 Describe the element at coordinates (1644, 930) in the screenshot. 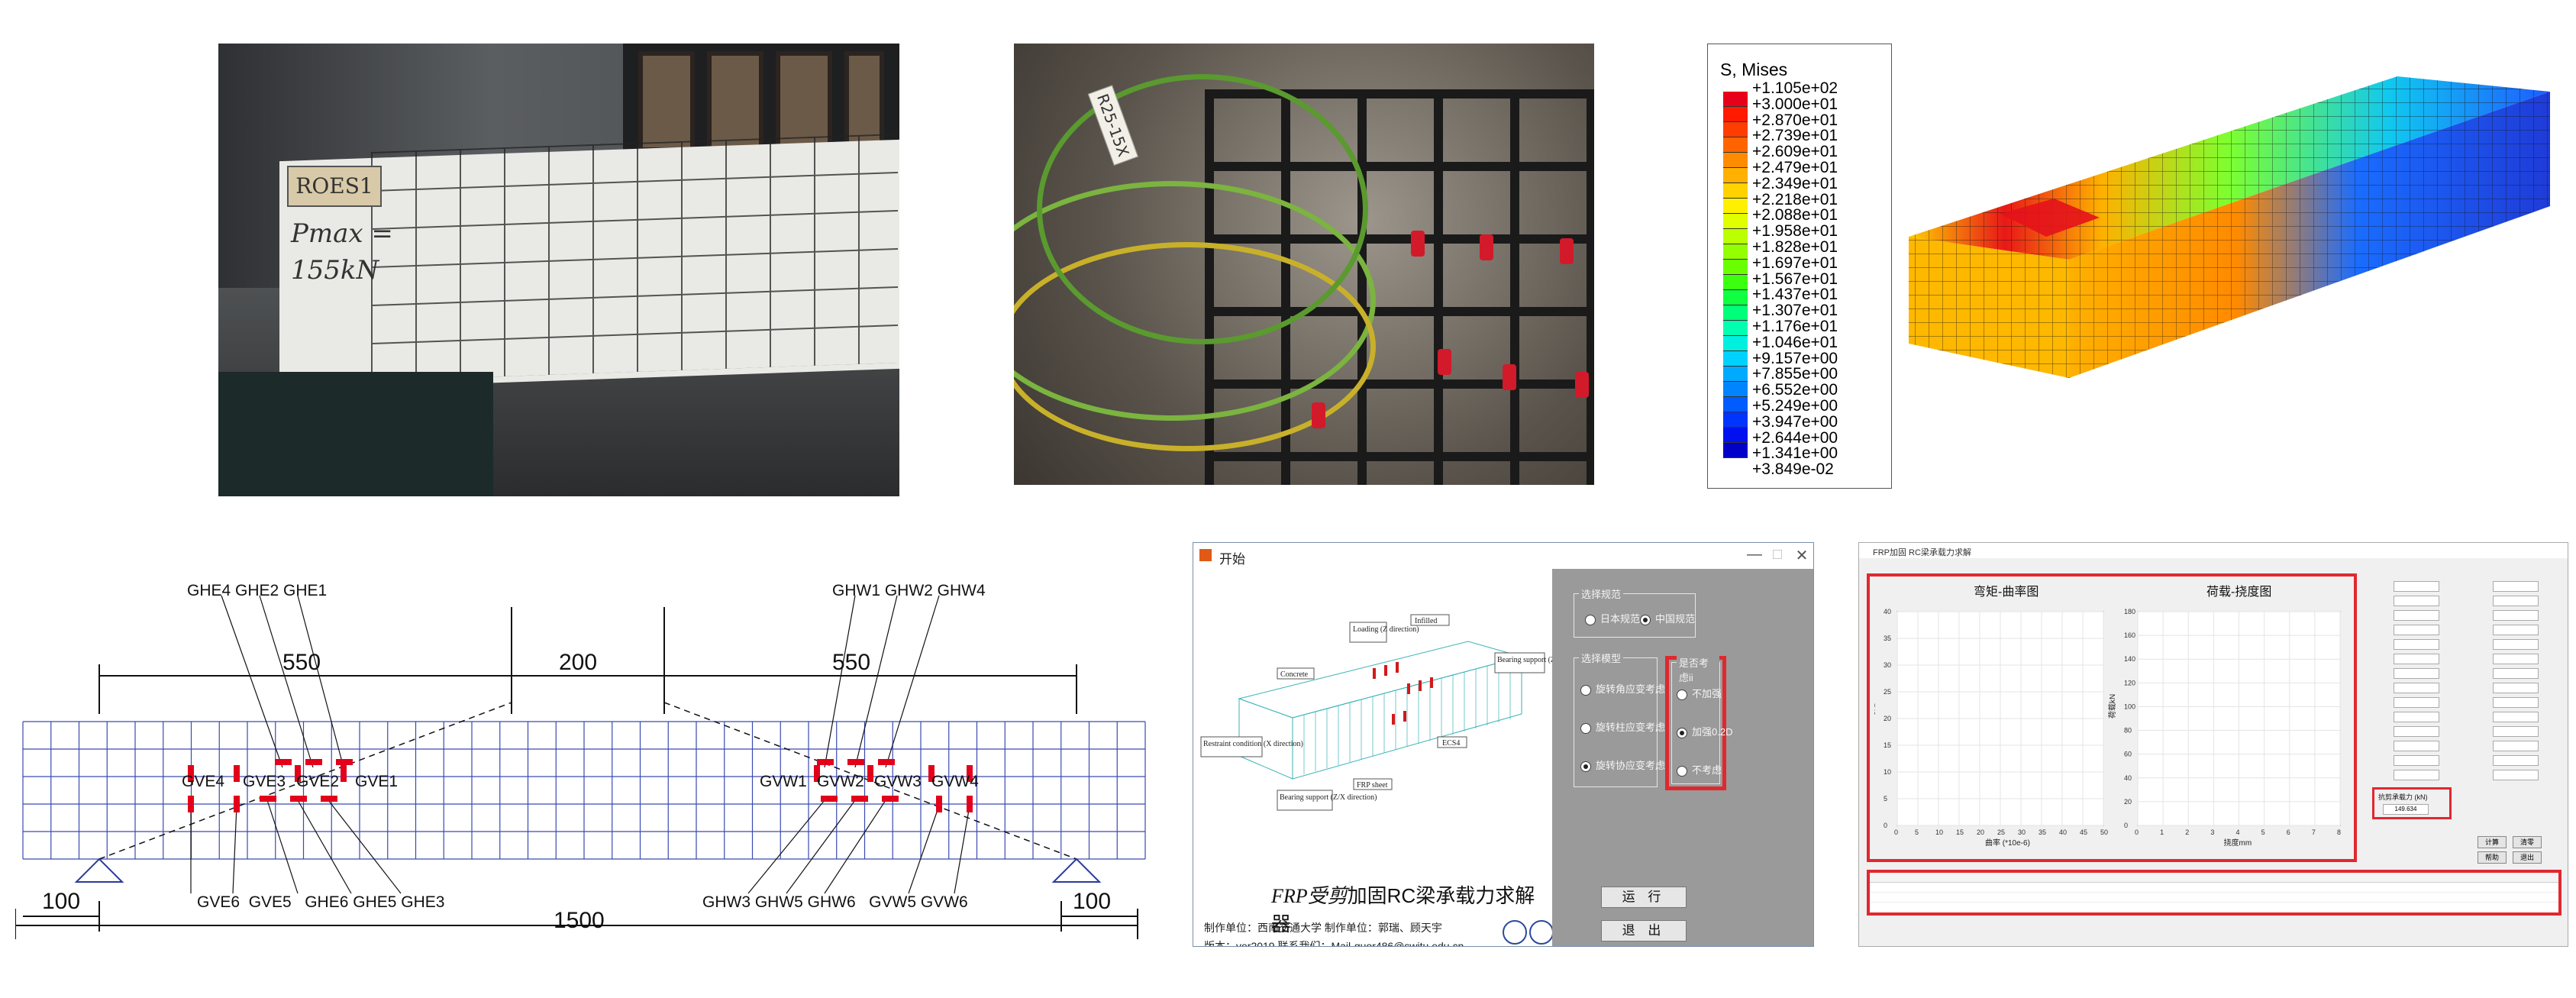

I see `exit-button: 退 出` at that location.